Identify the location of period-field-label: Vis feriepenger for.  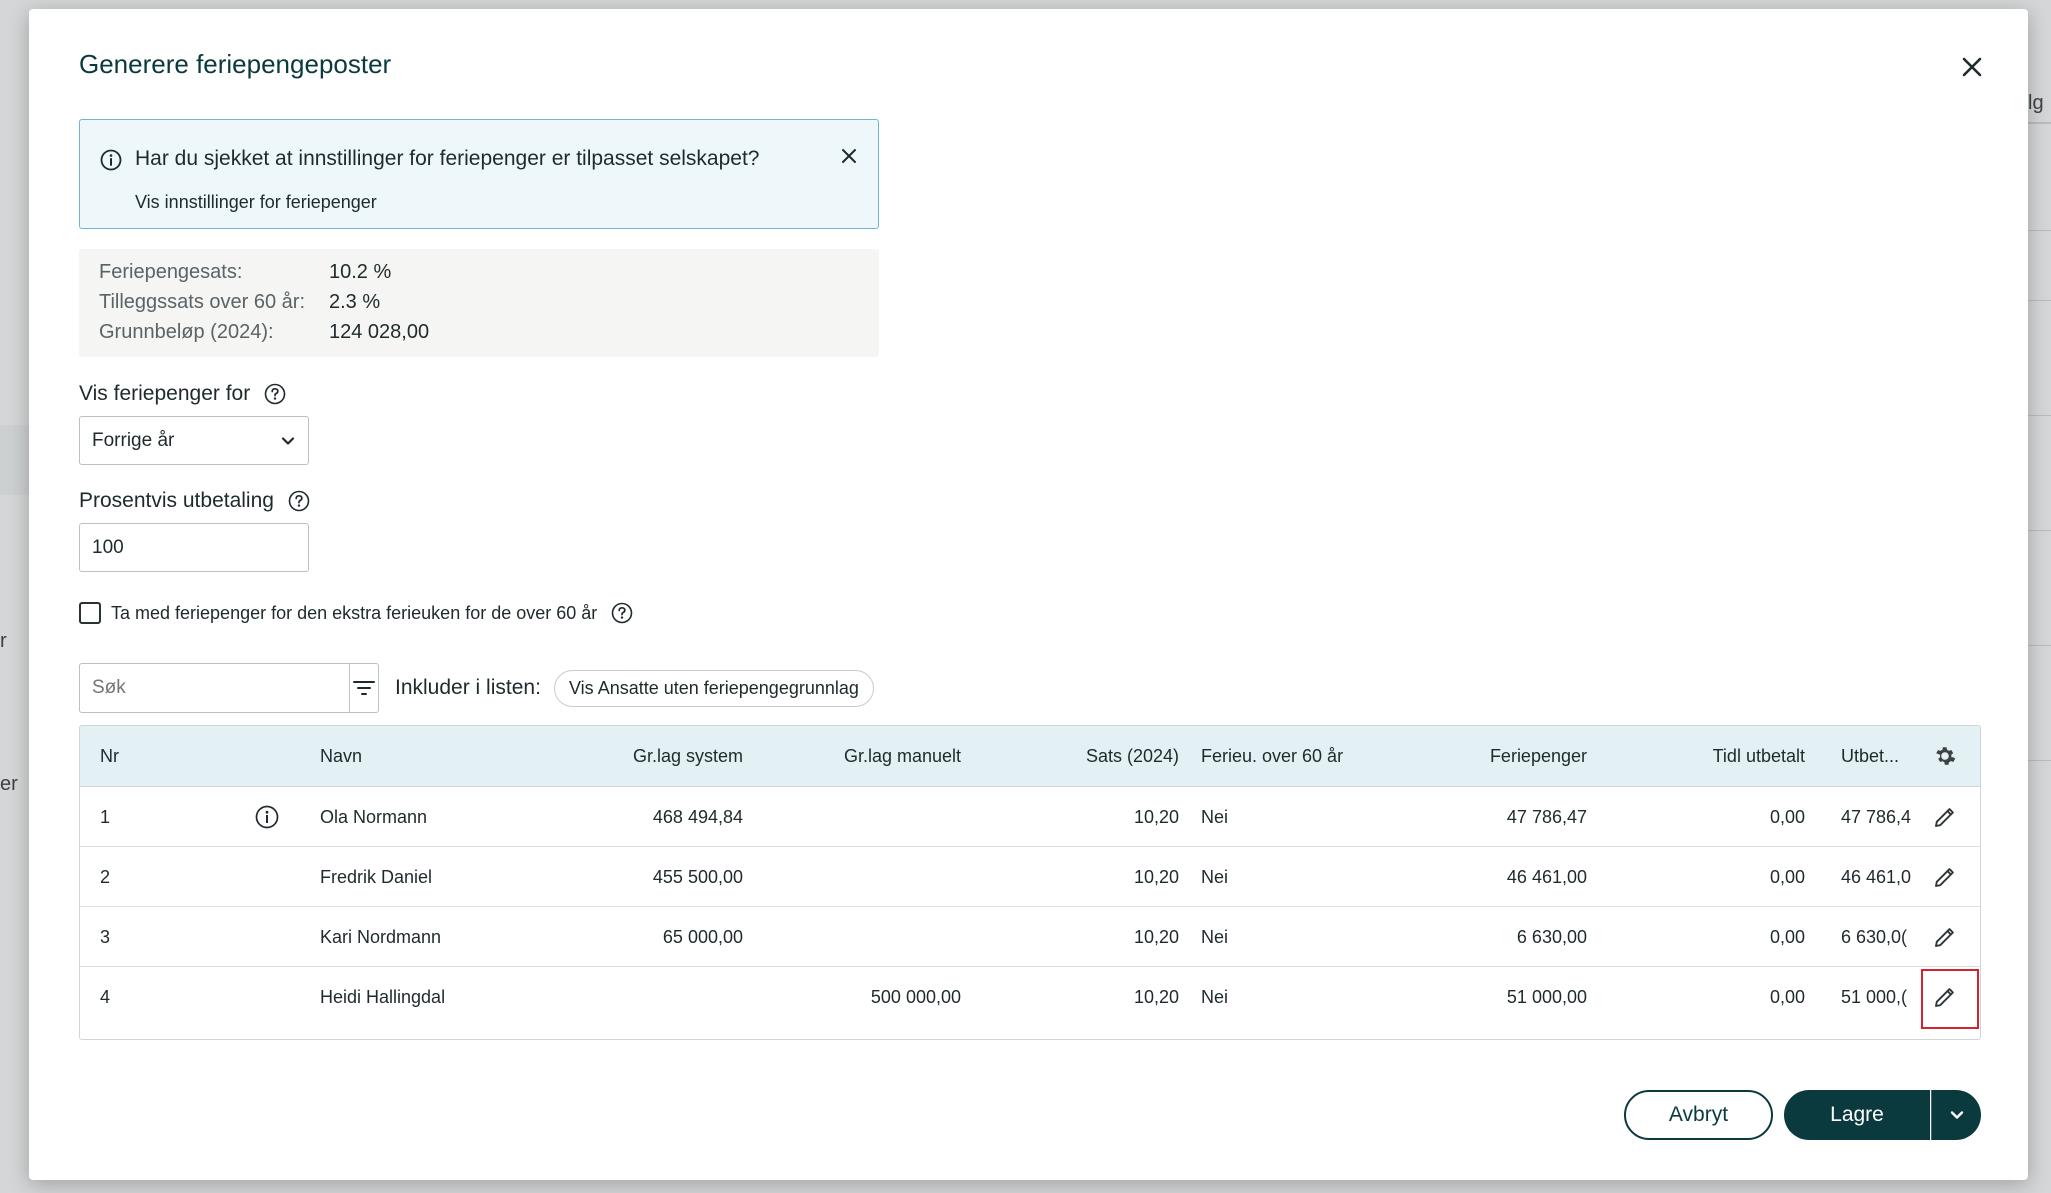
(182, 394).